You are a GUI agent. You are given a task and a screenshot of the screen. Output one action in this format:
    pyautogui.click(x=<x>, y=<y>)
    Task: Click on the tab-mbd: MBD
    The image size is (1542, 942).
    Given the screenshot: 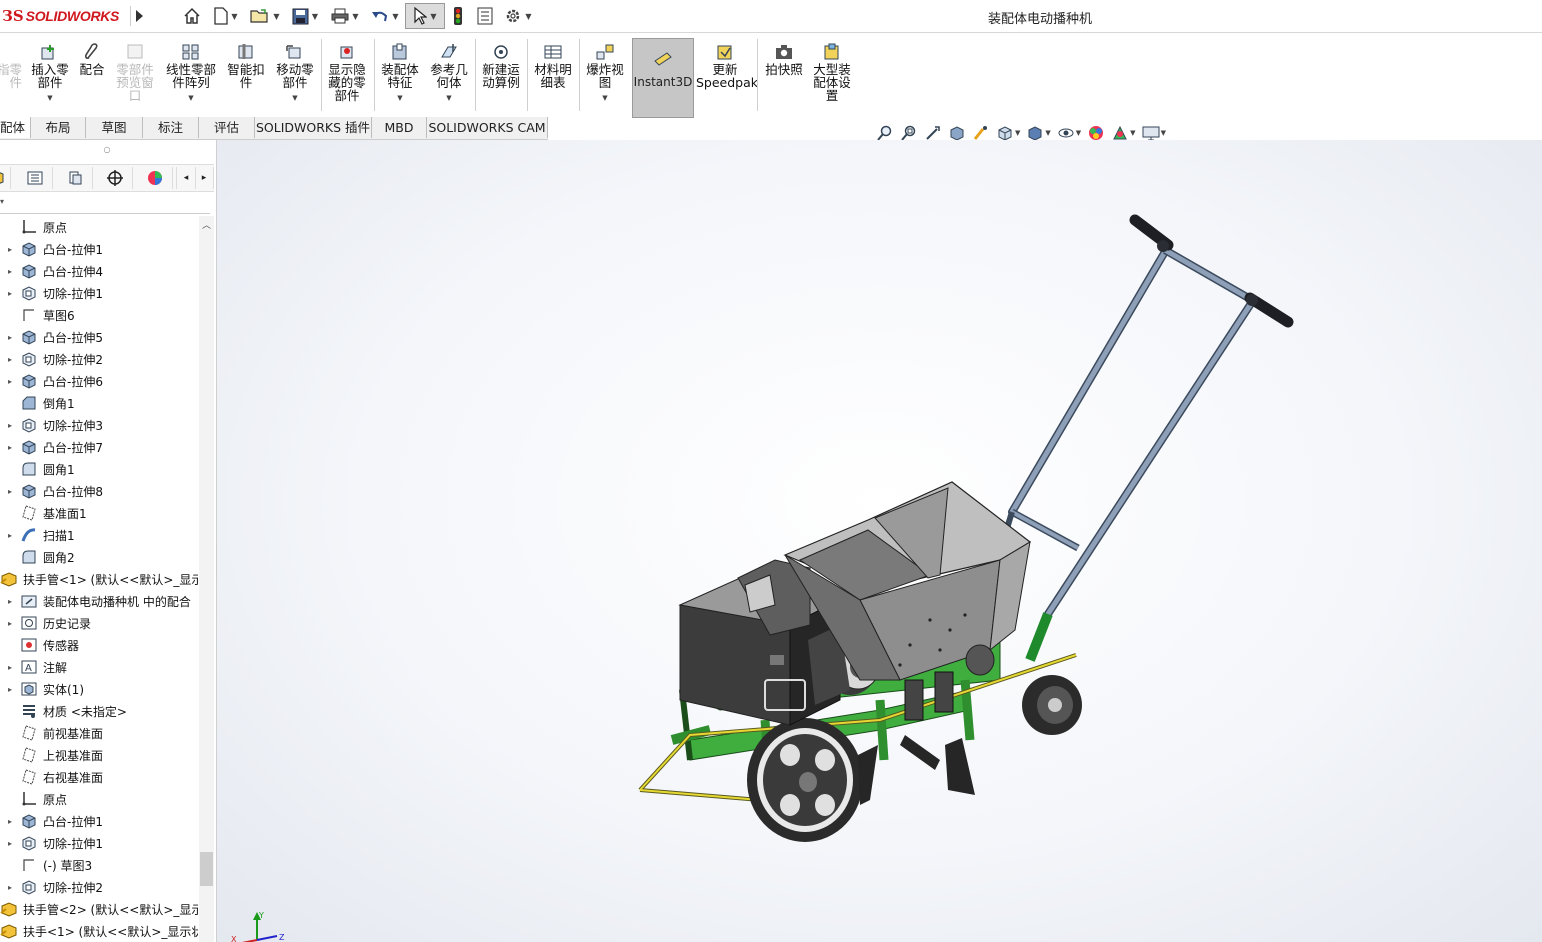 What is the action you would take?
    pyautogui.click(x=399, y=127)
    